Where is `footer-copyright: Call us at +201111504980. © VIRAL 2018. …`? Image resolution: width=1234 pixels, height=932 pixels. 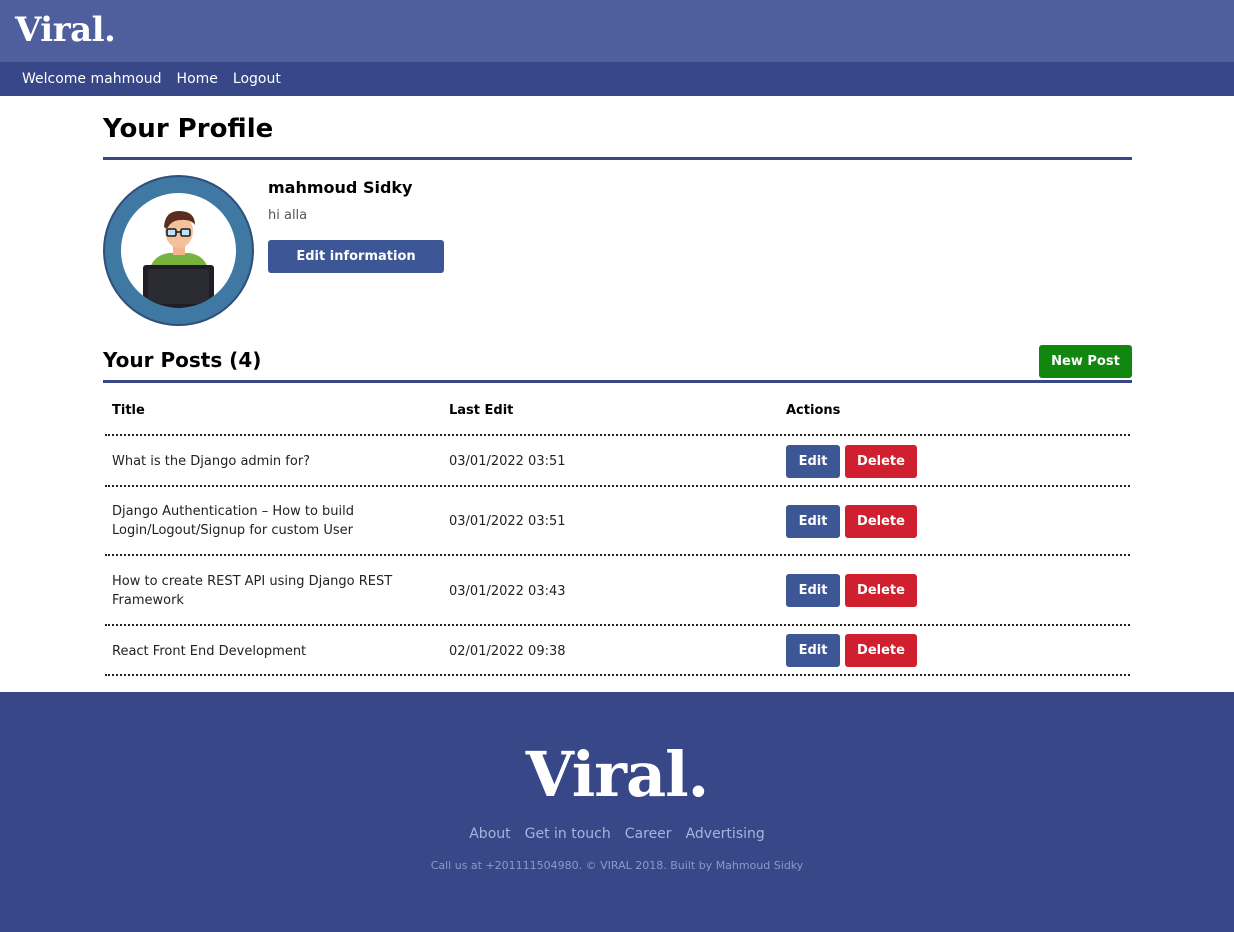
footer-copyright: Call us at +201111504980. © VIRAL 2018. … is located at coordinates (617, 865).